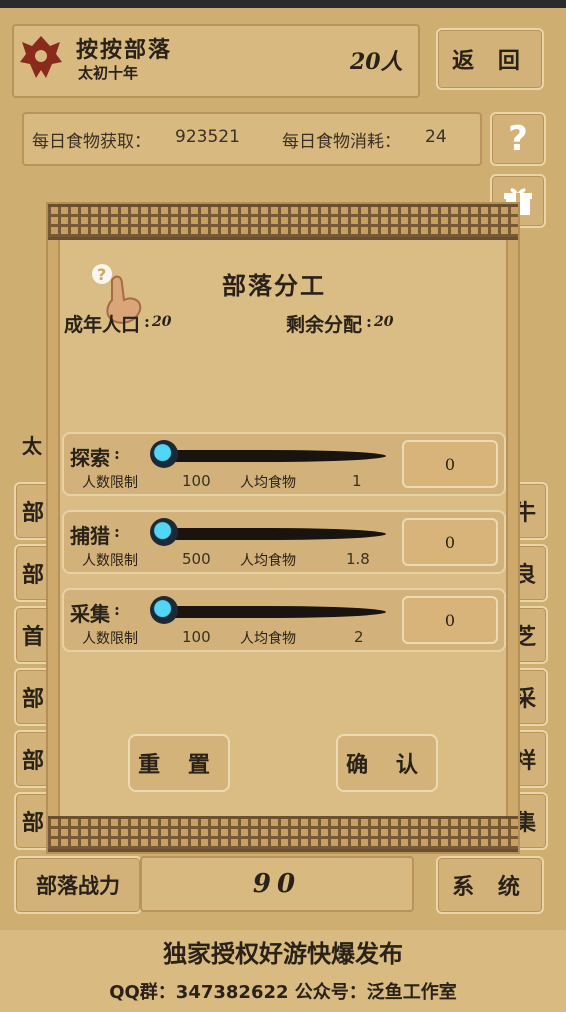  I want to click on tribe-power-panel: 90, so click(277, 884).